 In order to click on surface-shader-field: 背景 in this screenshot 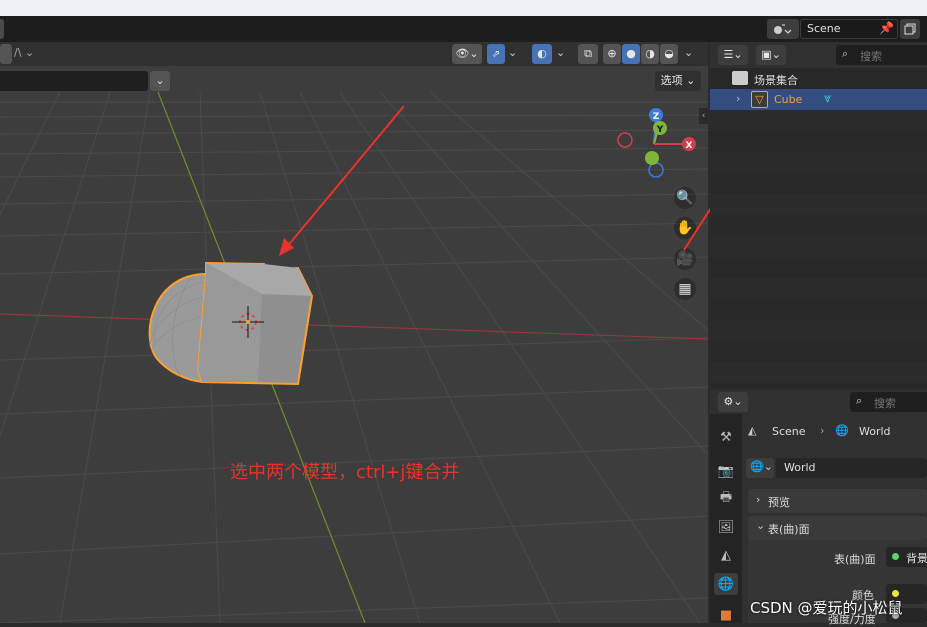, I will do `click(906, 557)`.